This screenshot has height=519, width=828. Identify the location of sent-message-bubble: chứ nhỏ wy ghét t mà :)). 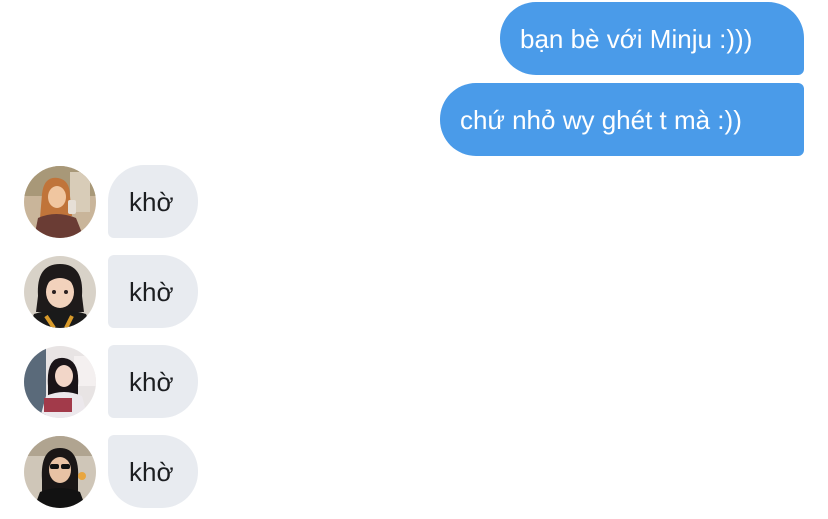
(622, 119).